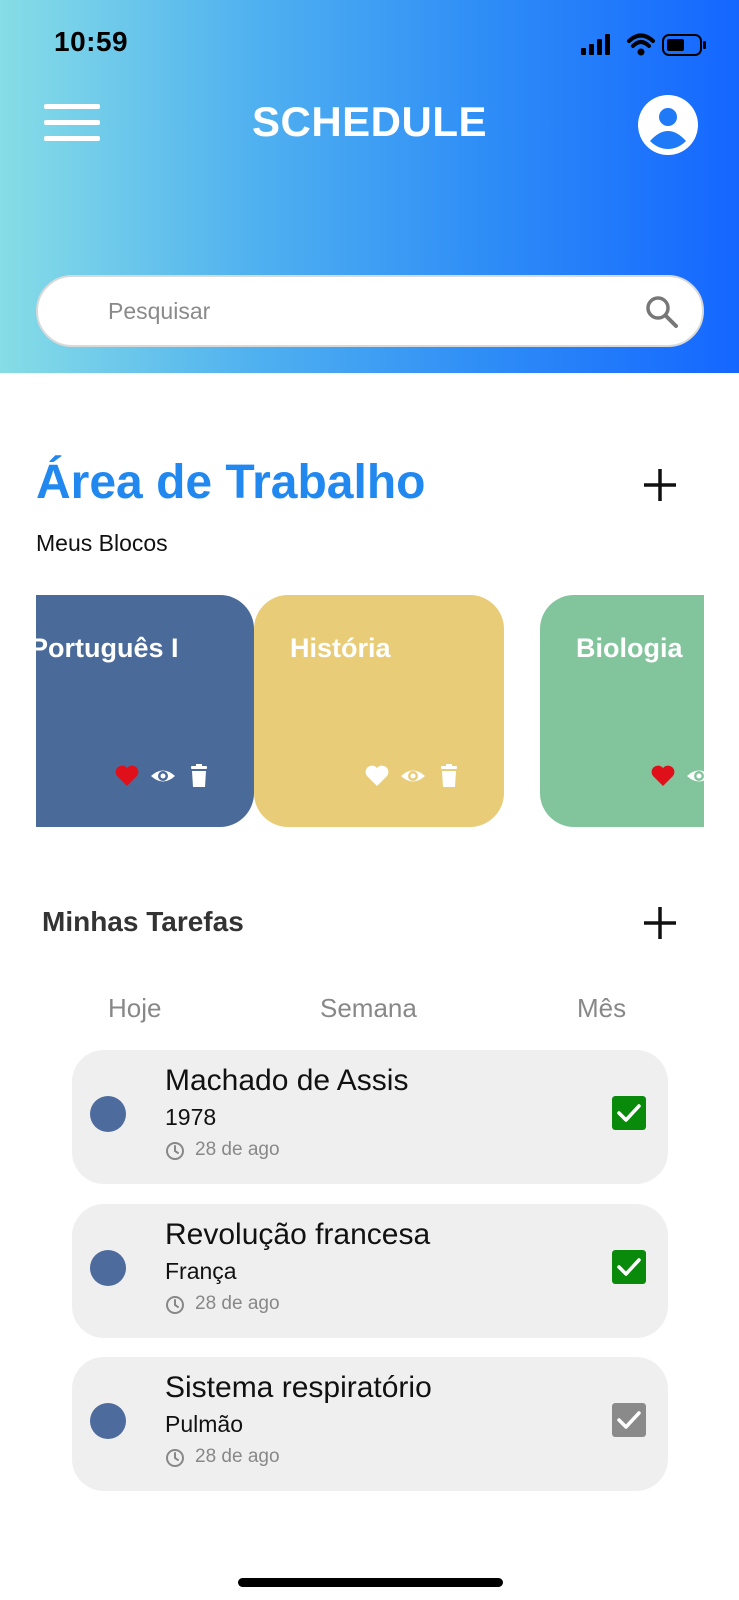  What do you see at coordinates (601, 1008) in the screenshot?
I see `tab-mes: Mês` at bounding box center [601, 1008].